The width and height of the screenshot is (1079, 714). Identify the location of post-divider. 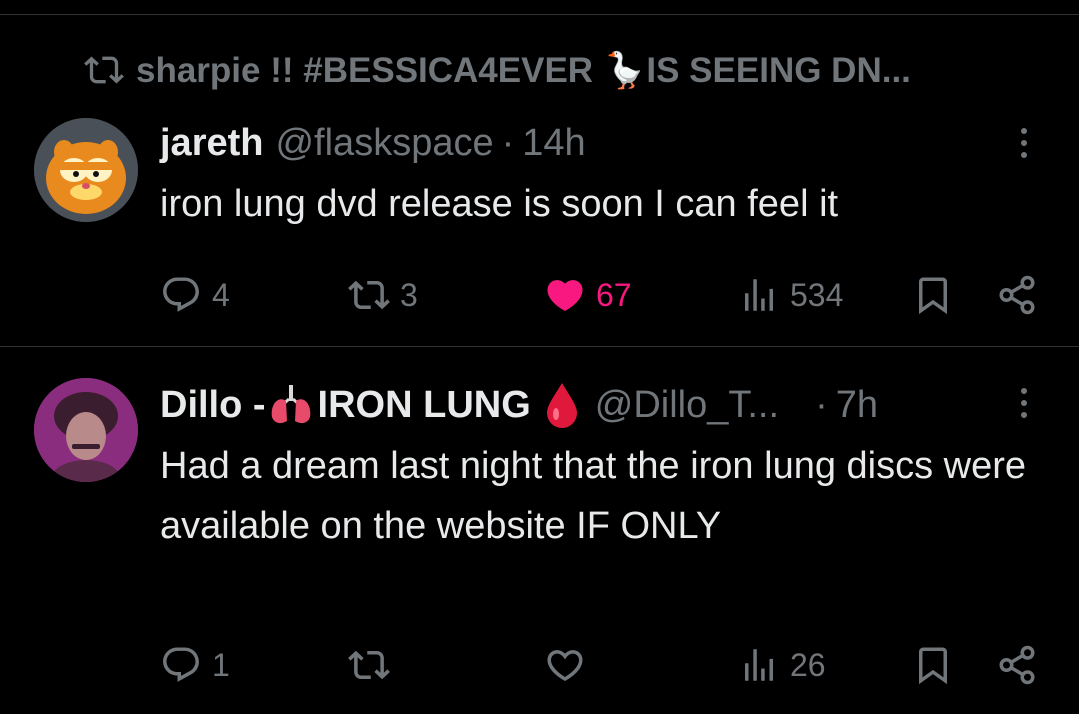
(539, 346).